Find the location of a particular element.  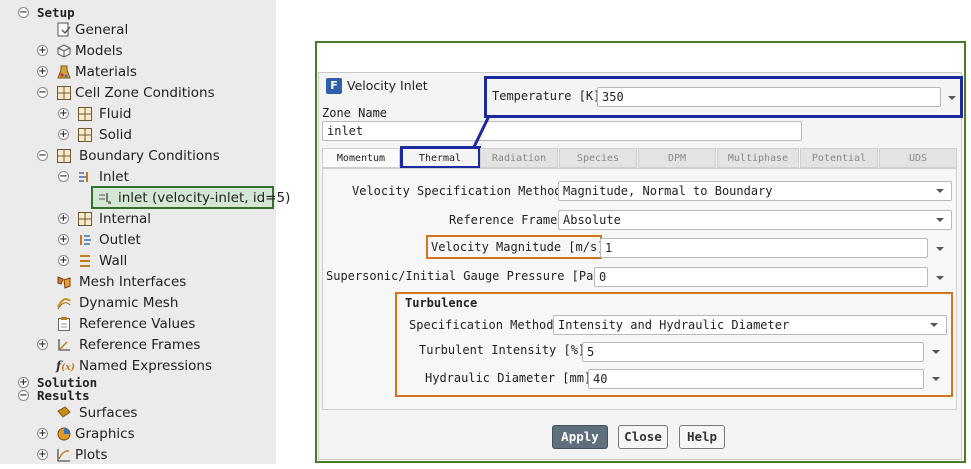

tree-label: Surfaces is located at coordinates (108, 413).